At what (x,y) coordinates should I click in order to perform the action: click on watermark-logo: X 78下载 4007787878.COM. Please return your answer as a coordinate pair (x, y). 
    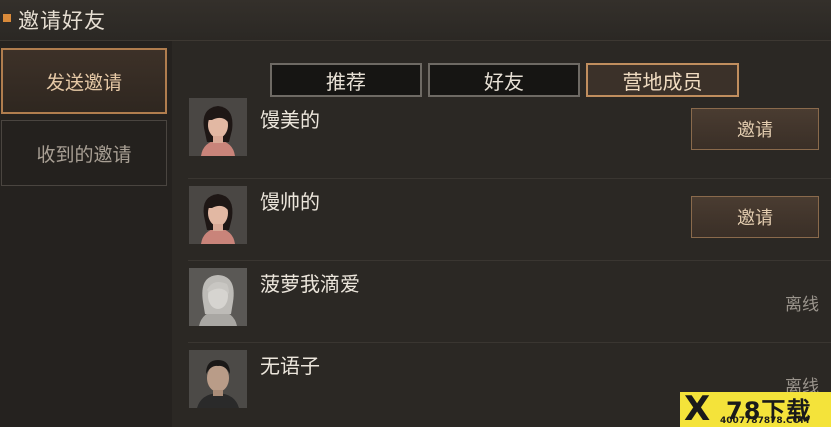
    Looking at the image, I should click on (755, 409).